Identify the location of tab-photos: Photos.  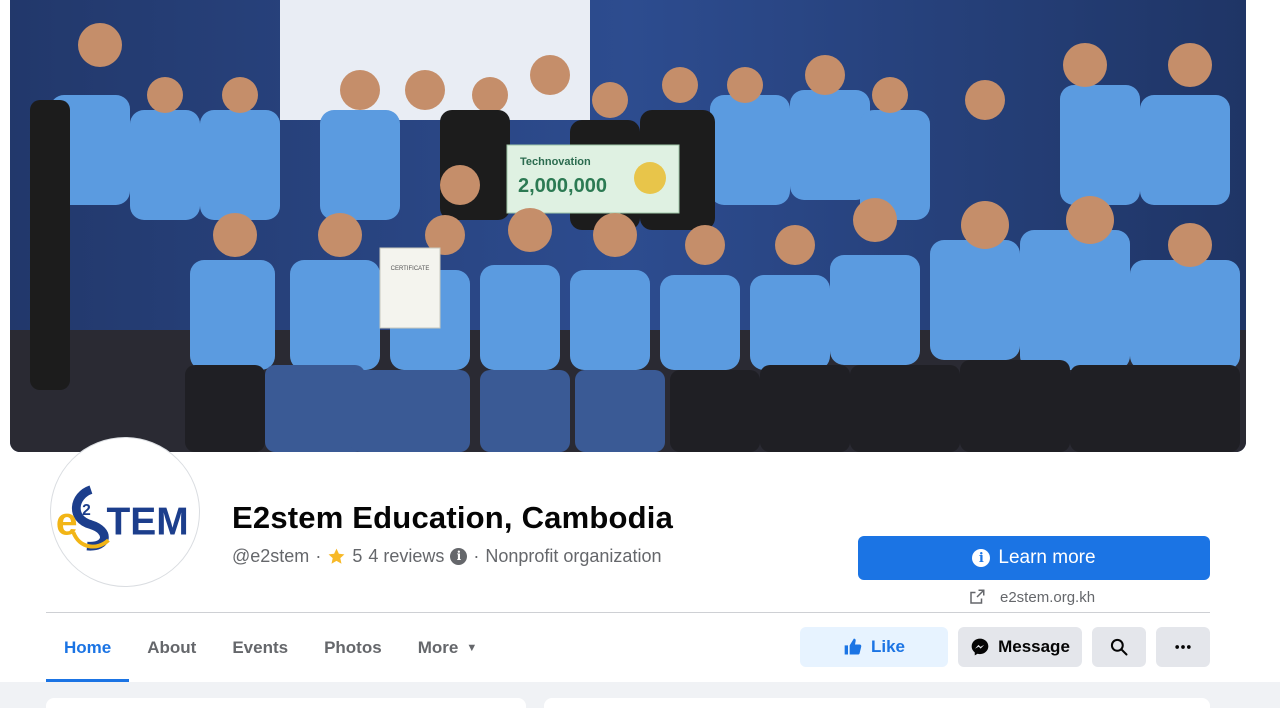
(353, 648).